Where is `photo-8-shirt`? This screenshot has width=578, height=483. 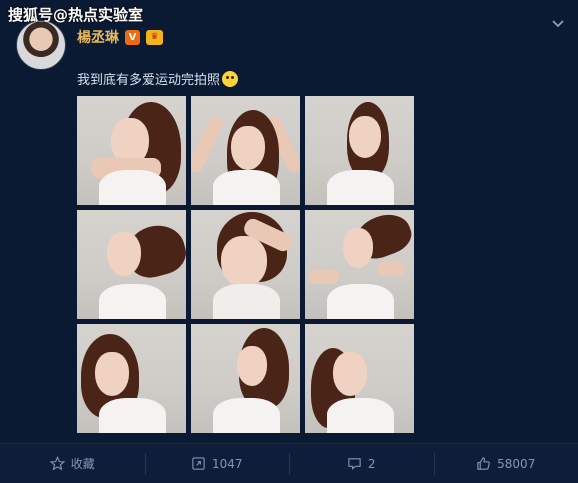 photo-8-shirt is located at coordinates (246, 415).